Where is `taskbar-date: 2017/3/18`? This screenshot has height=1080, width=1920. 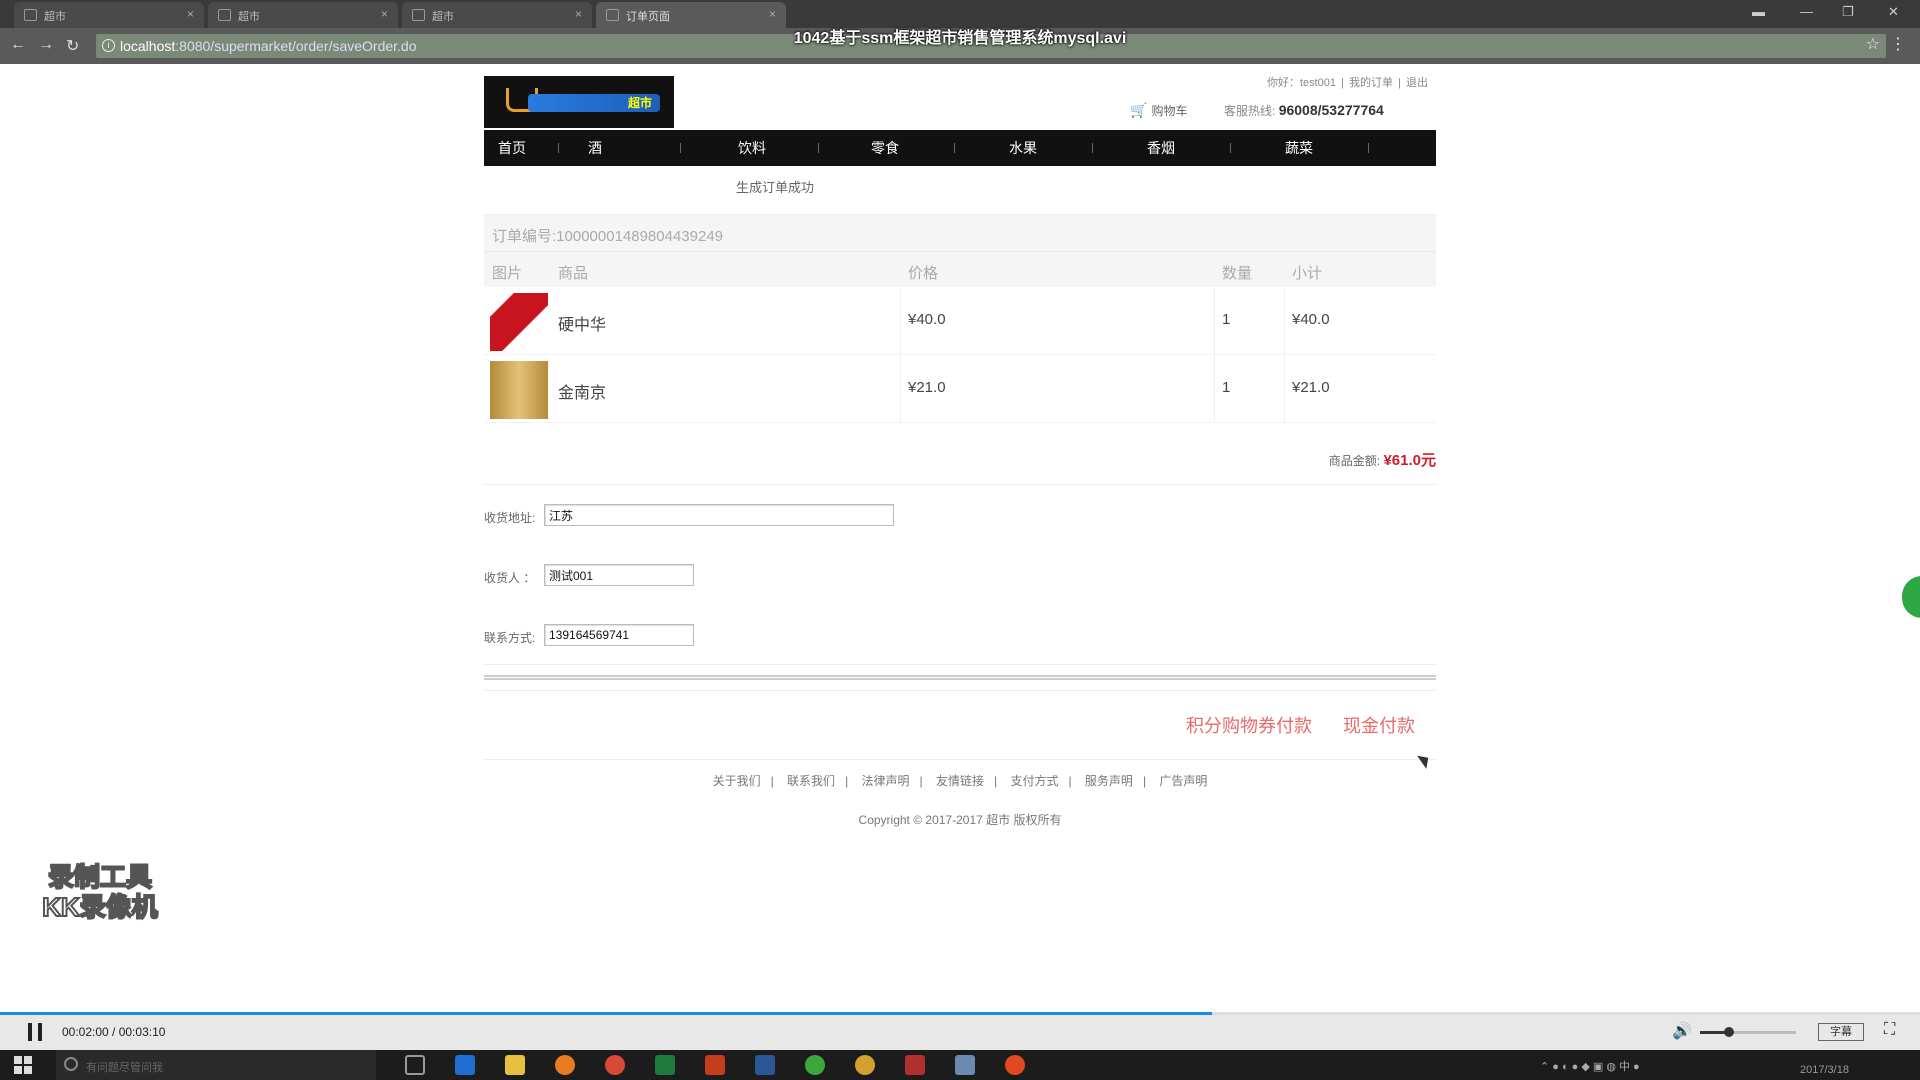
taskbar-date: 2017/3/18 is located at coordinates (1824, 1070).